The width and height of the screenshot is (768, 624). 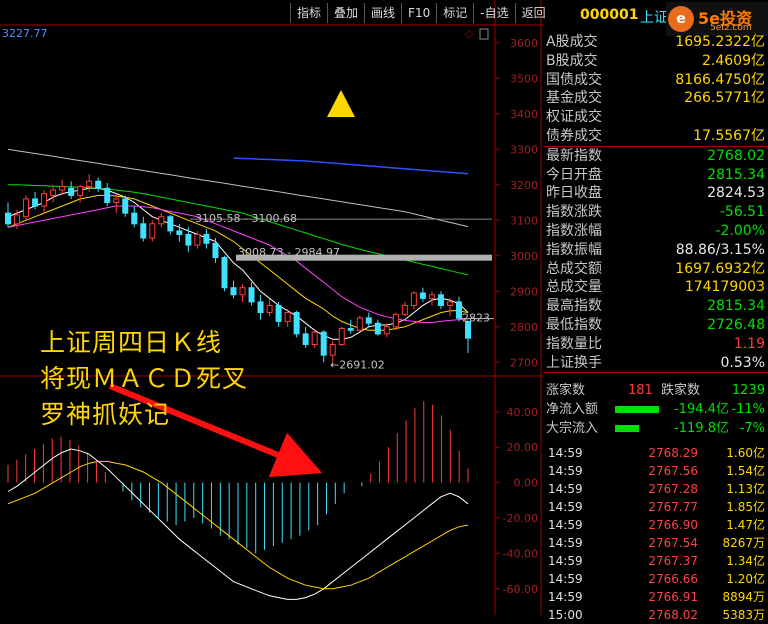 What do you see at coordinates (740, 230) in the screenshot?
I see `info-value: -2.00%` at bounding box center [740, 230].